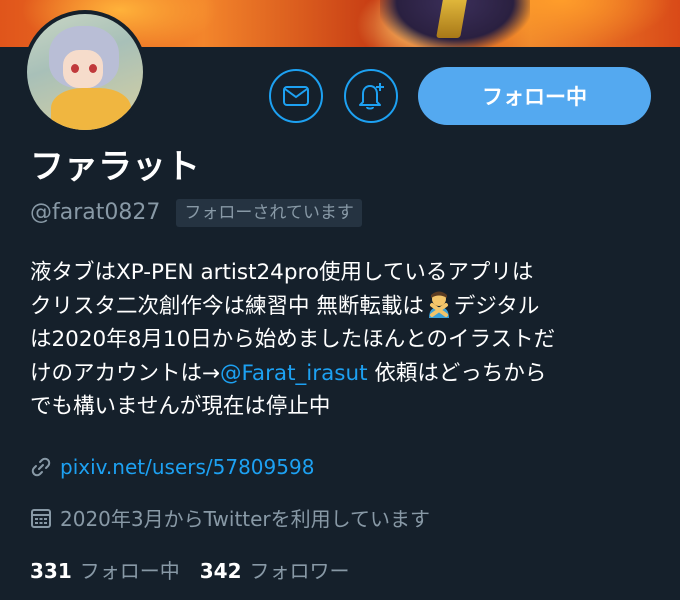 Image resolution: width=680 pixels, height=600 pixels. I want to click on mention-link: @Farat_irasut, so click(294, 373).